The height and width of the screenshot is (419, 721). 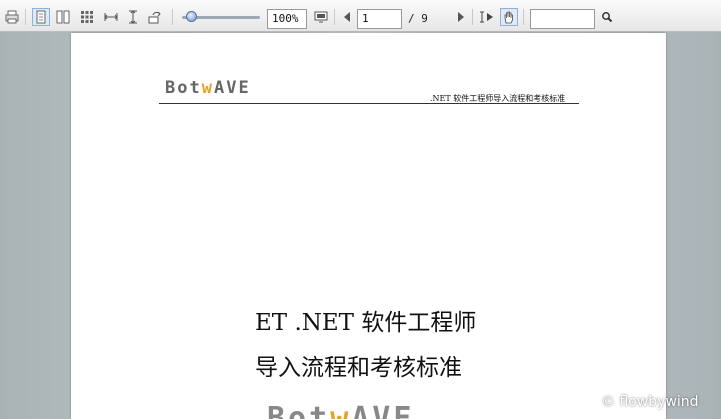 I want to click on fit-width-icon, so click(x=111, y=17).